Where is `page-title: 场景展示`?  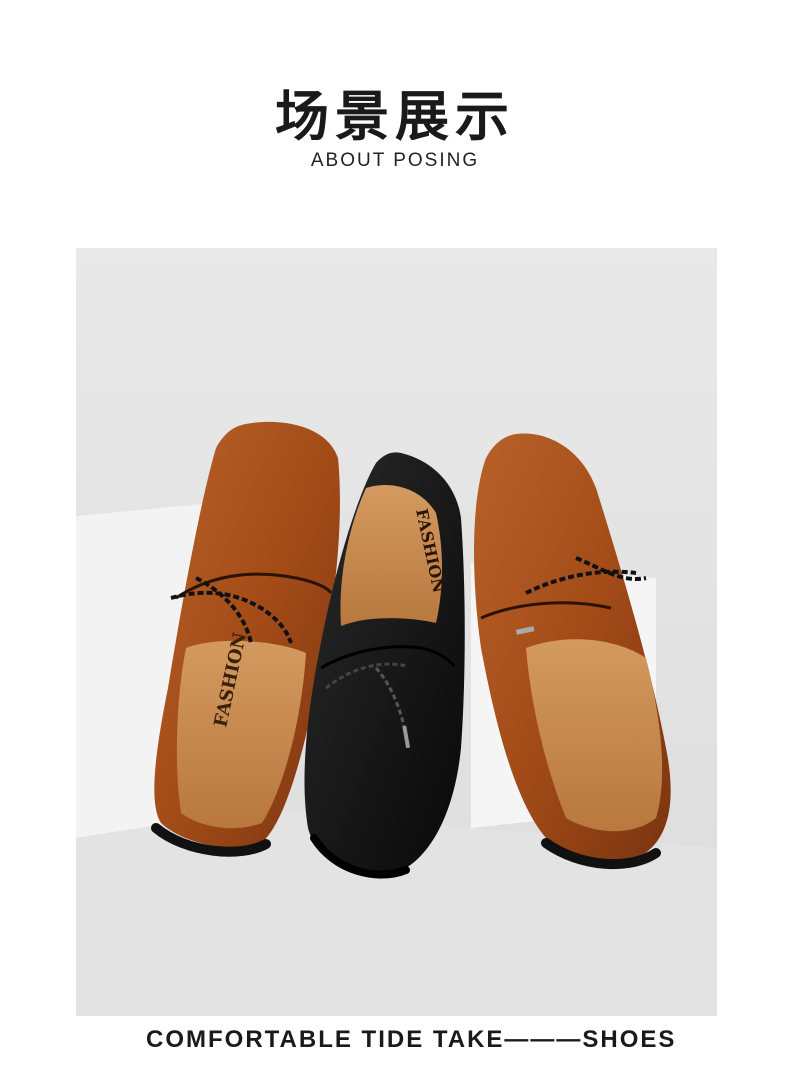 page-title: 场景展示 is located at coordinates (395, 116).